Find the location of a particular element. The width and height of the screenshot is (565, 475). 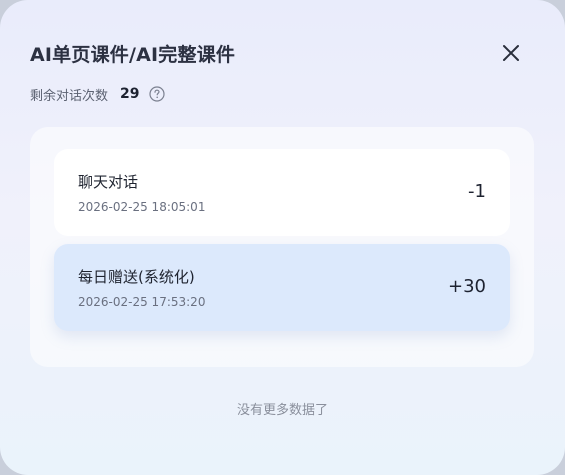

no-more-data-text: 没有更多数据了 is located at coordinates (282, 410).